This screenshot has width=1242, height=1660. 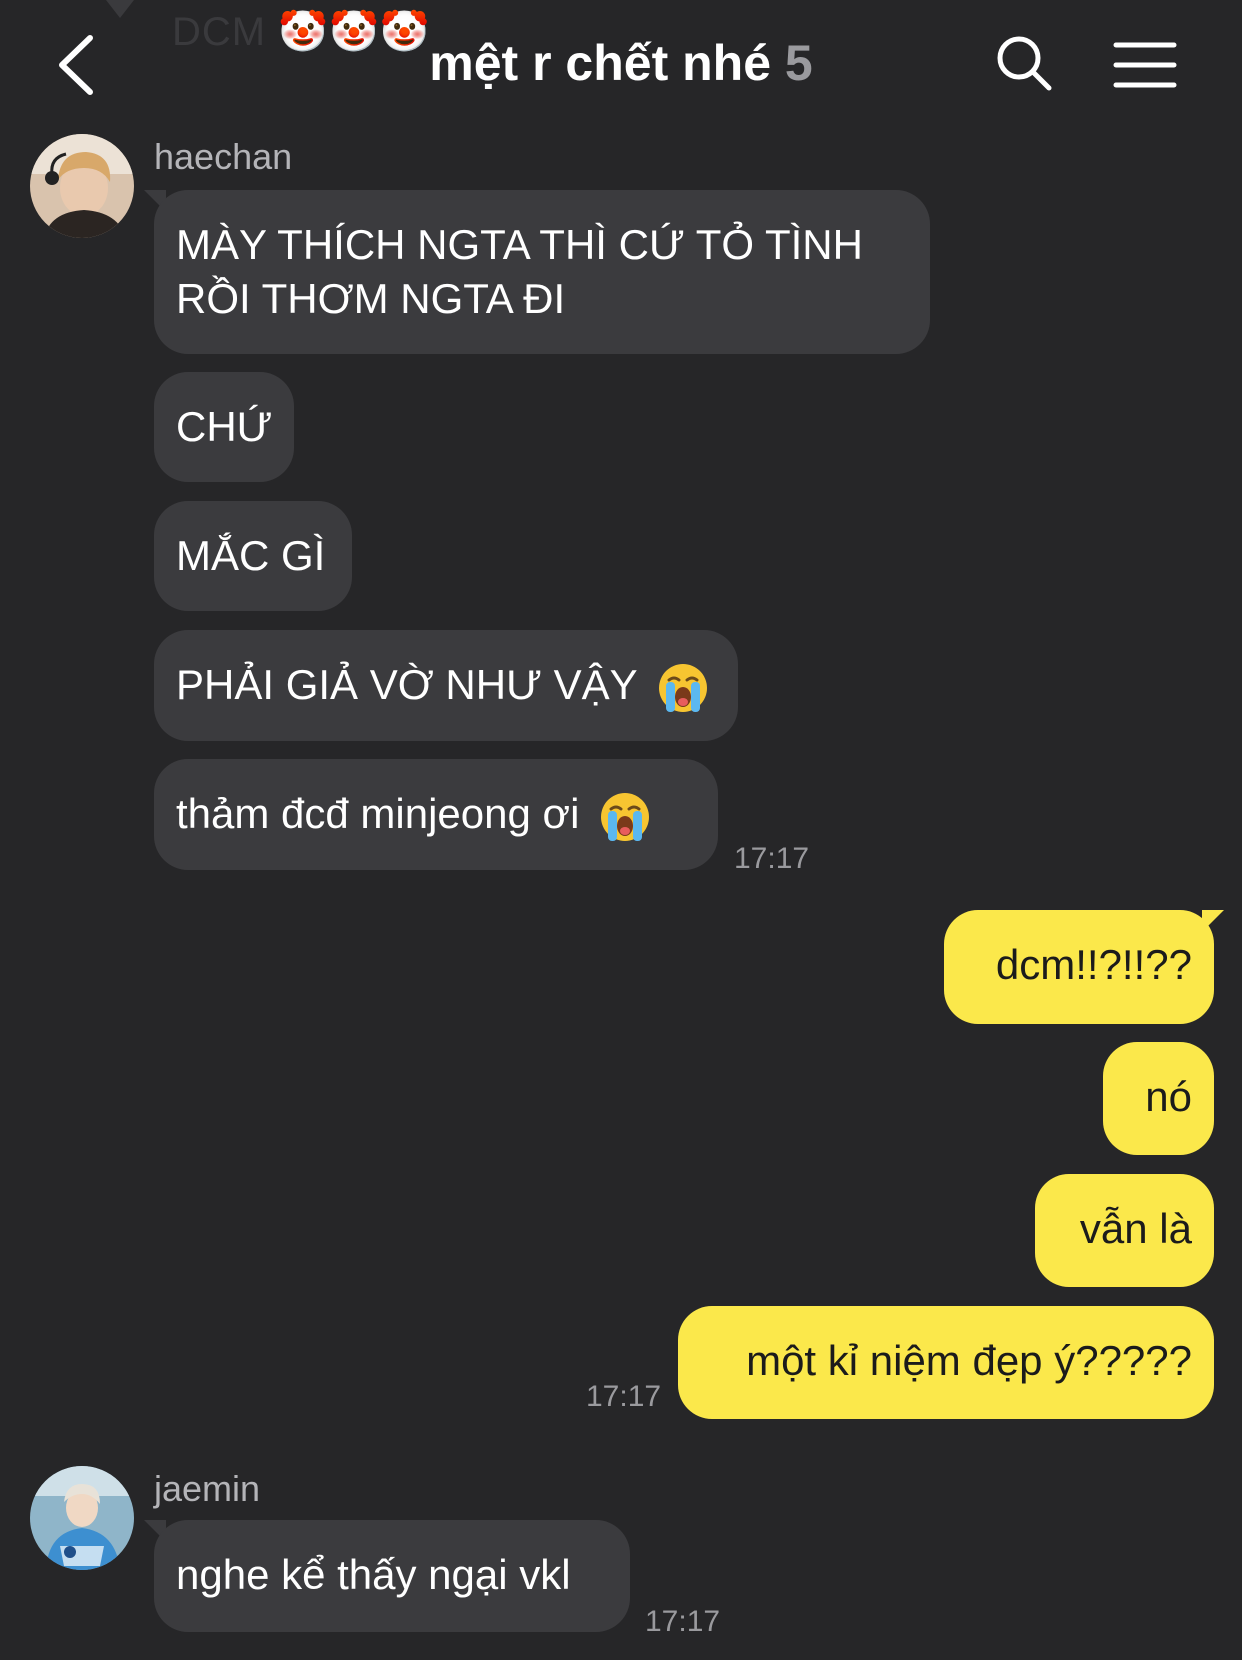 What do you see at coordinates (207, 1488) in the screenshot?
I see `sender-name-jaemin: jaemin` at bounding box center [207, 1488].